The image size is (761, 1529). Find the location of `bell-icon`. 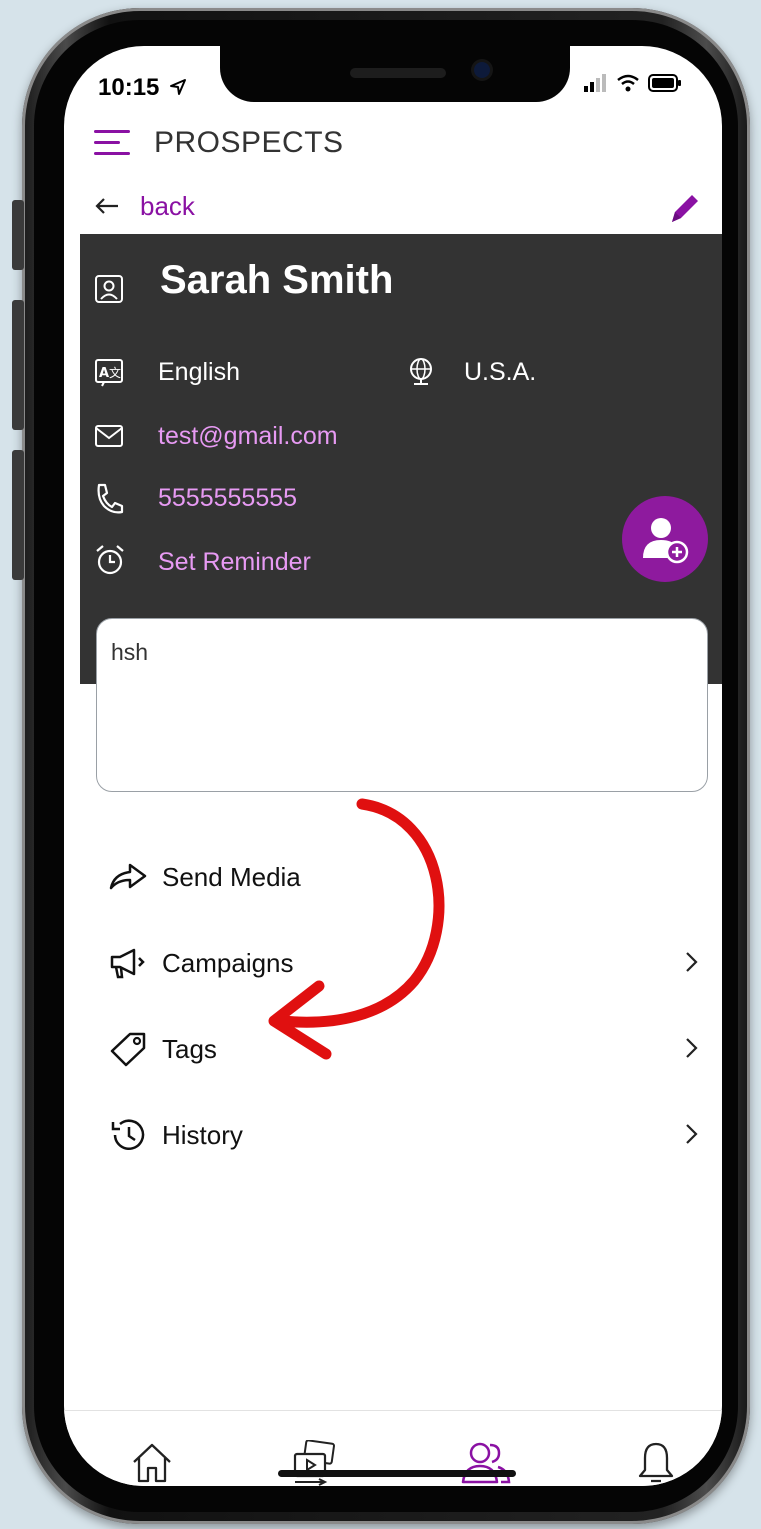

bell-icon is located at coordinates (656, 1462).